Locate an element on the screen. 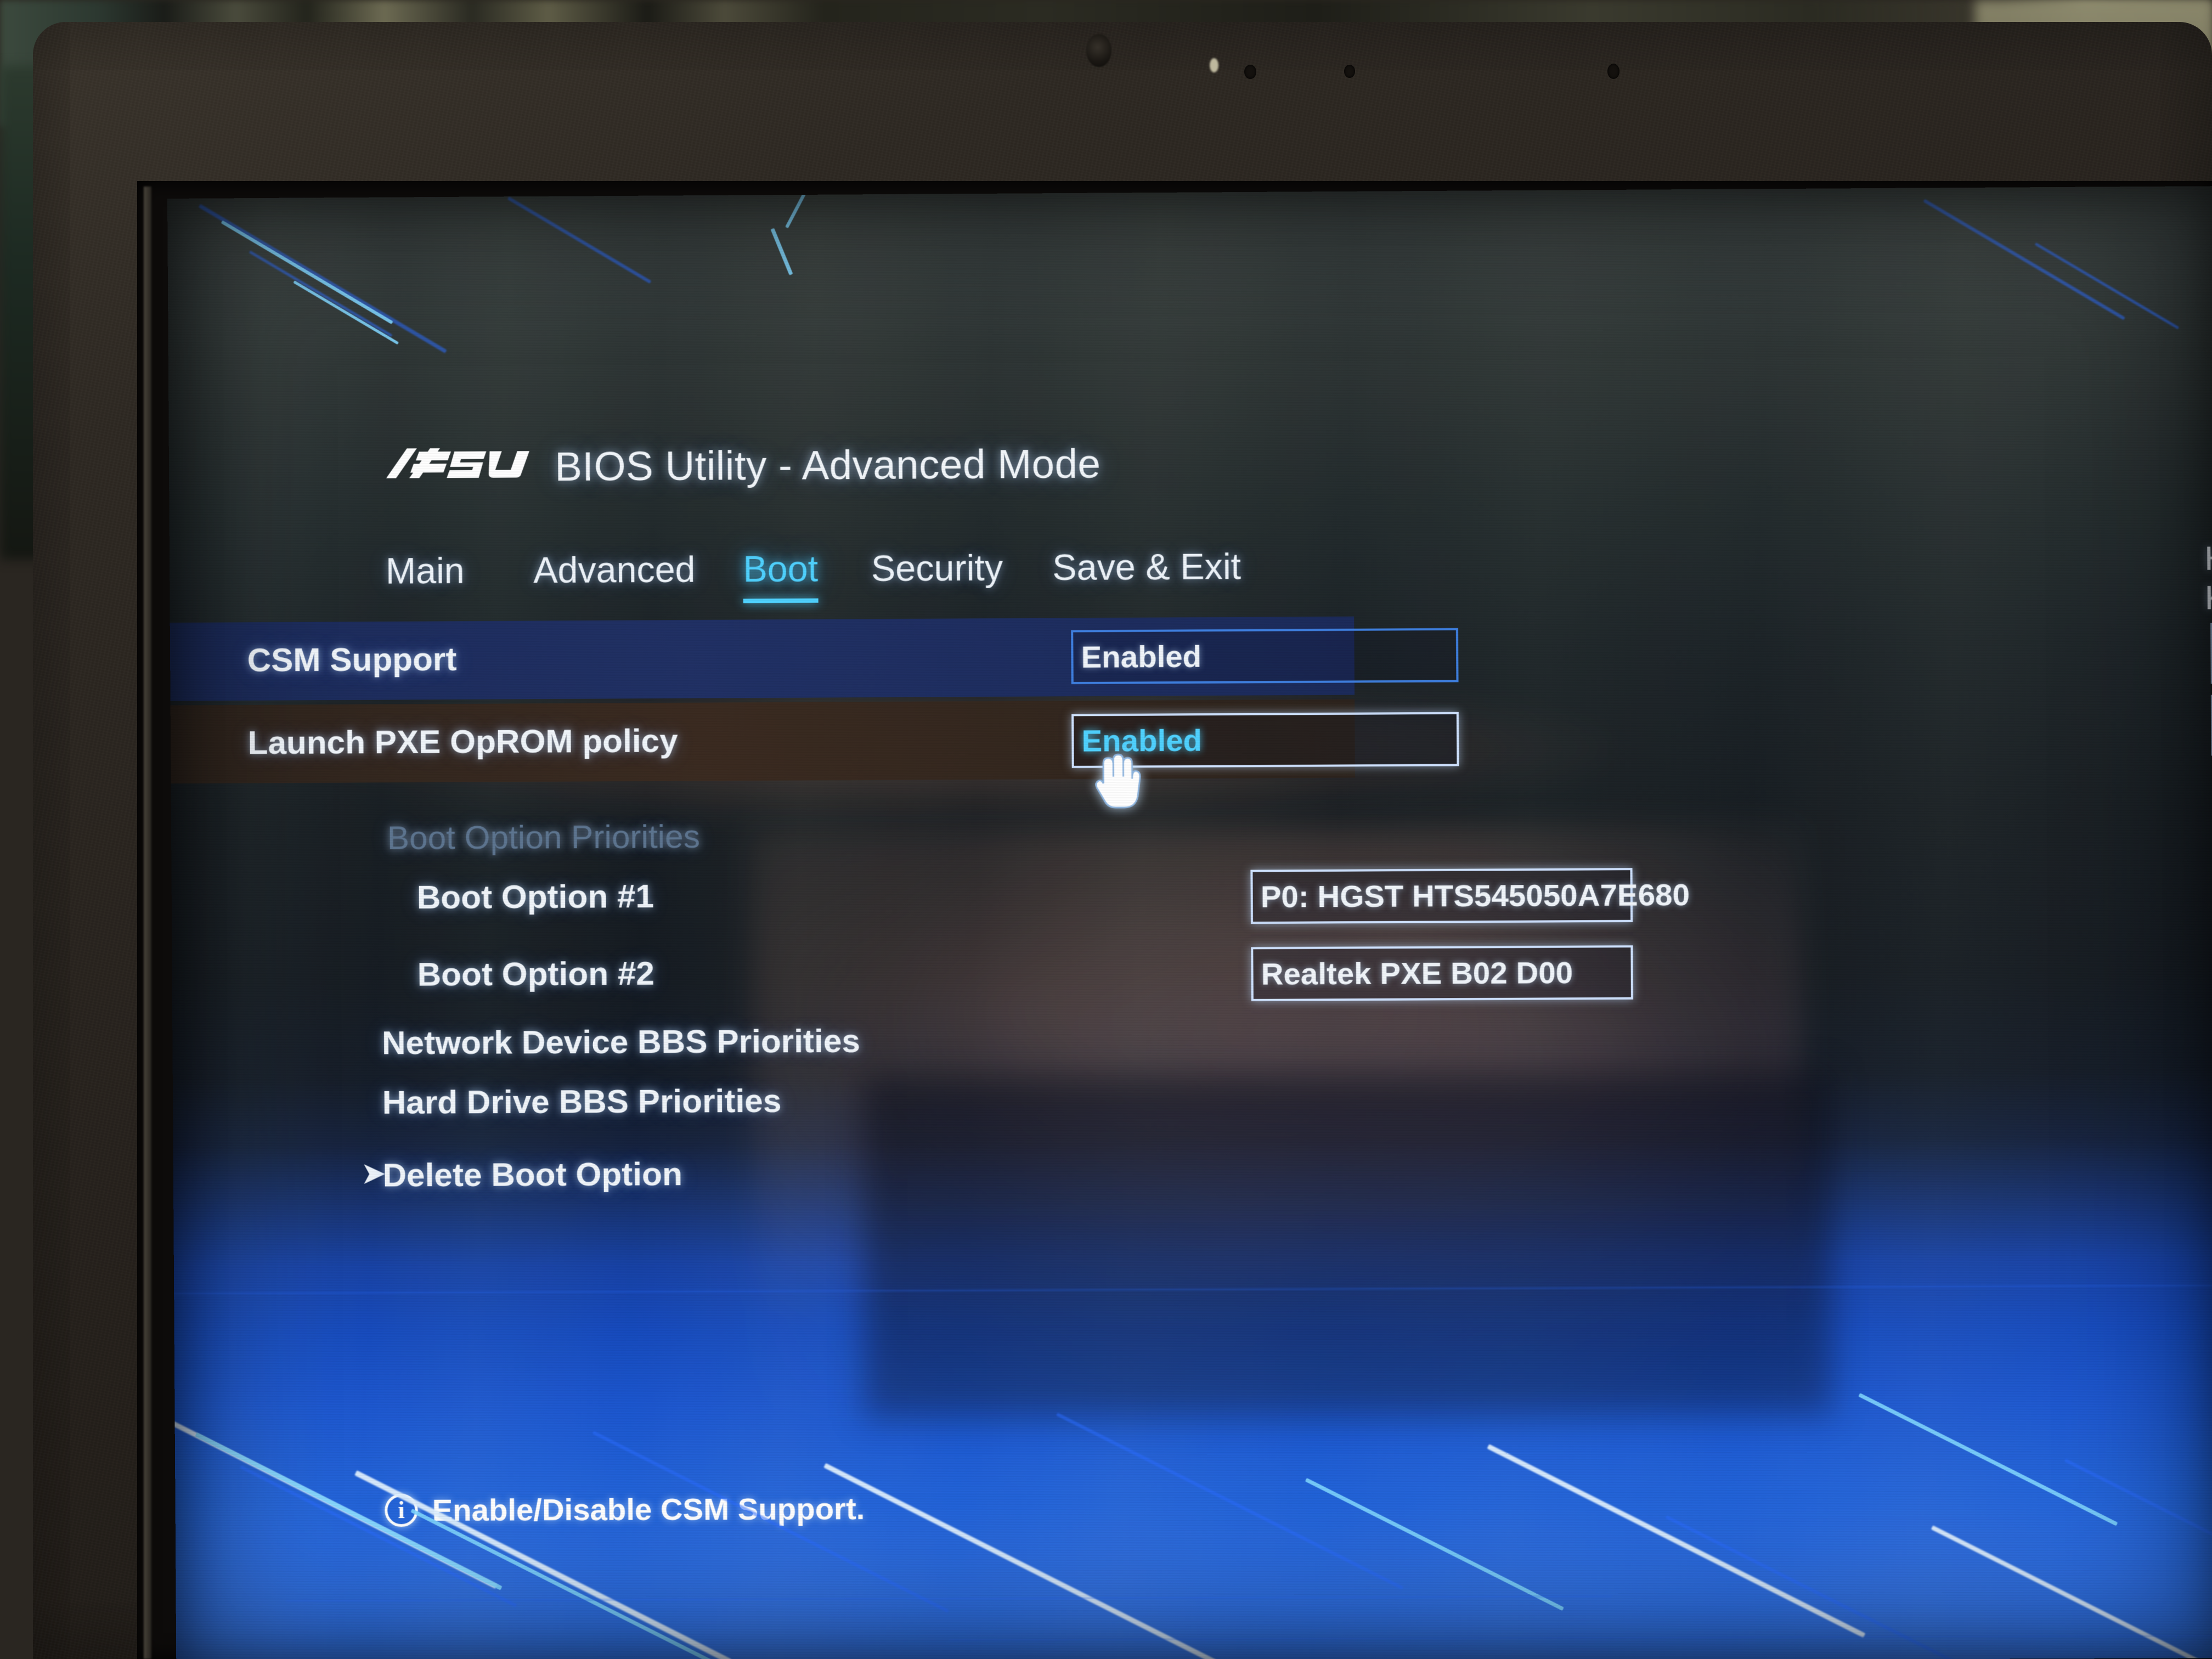 This screenshot has height=1659, width=2212. field-value-csm-support: Enabled is located at coordinates (1142, 656).